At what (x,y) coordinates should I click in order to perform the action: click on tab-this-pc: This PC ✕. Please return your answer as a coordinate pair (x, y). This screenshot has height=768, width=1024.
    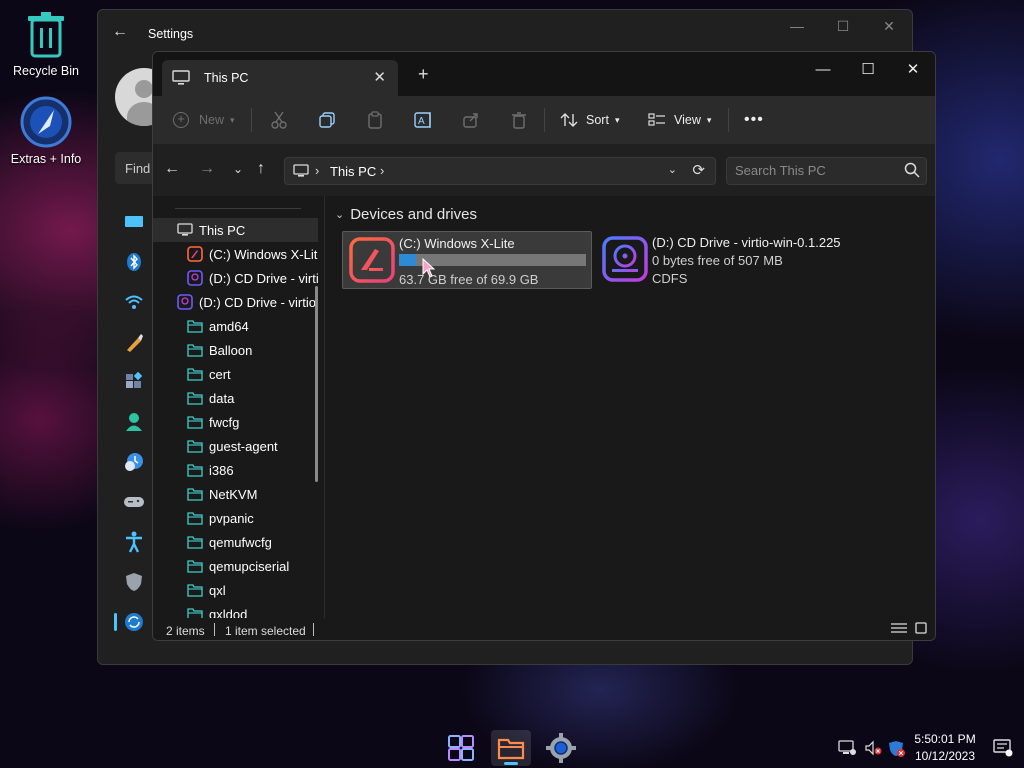
    Looking at the image, I should click on (280, 78).